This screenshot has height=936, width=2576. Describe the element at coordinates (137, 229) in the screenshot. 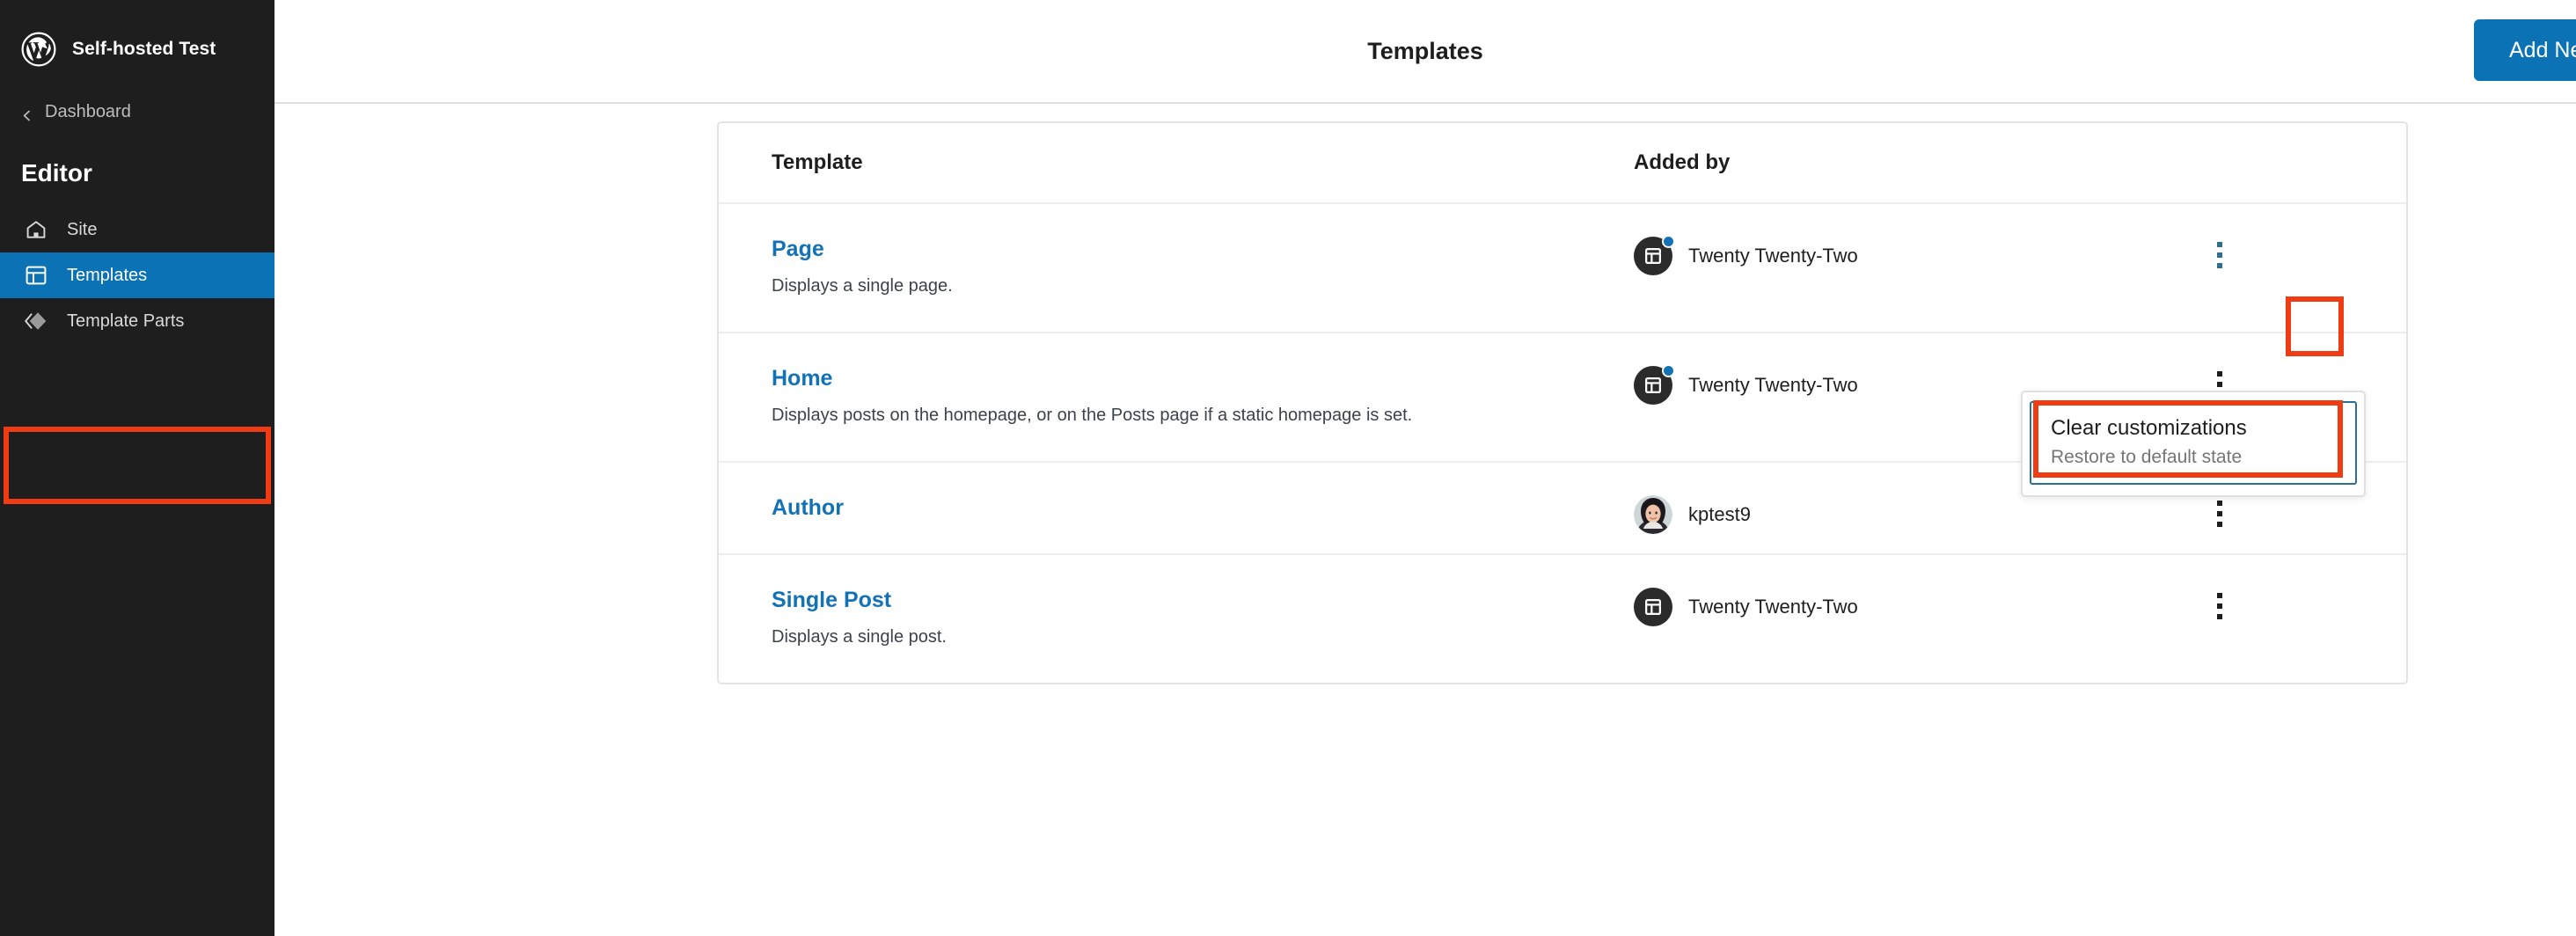

I see `sidebar-item-site: Site` at that location.